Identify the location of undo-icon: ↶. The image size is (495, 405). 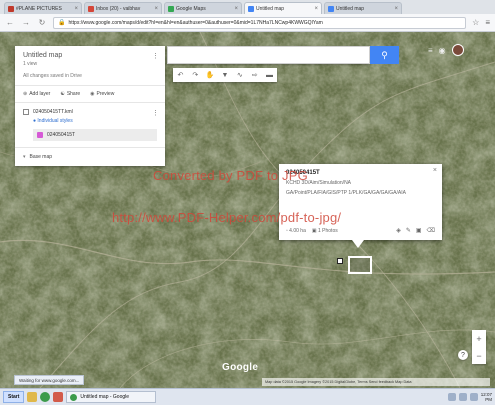
(180, 75).